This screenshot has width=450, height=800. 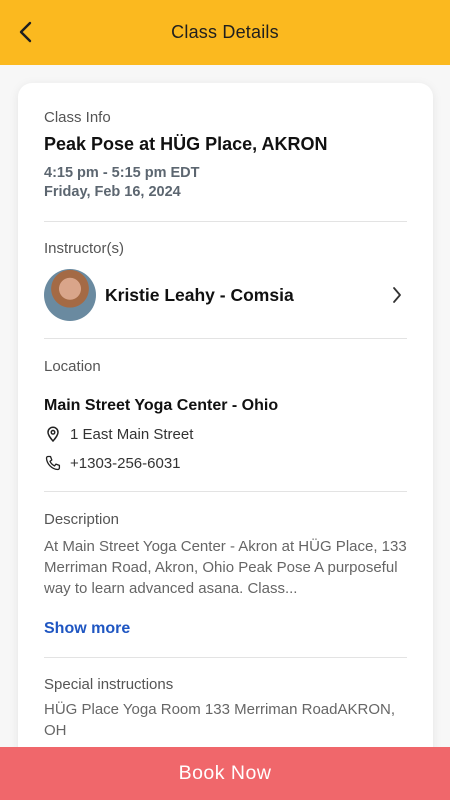 What do you see at coordinates (186, 144) in the screenshot?
I see `class-name: Peak Pose at HÜG Place, AKRON` at bounding box center [186, 144].